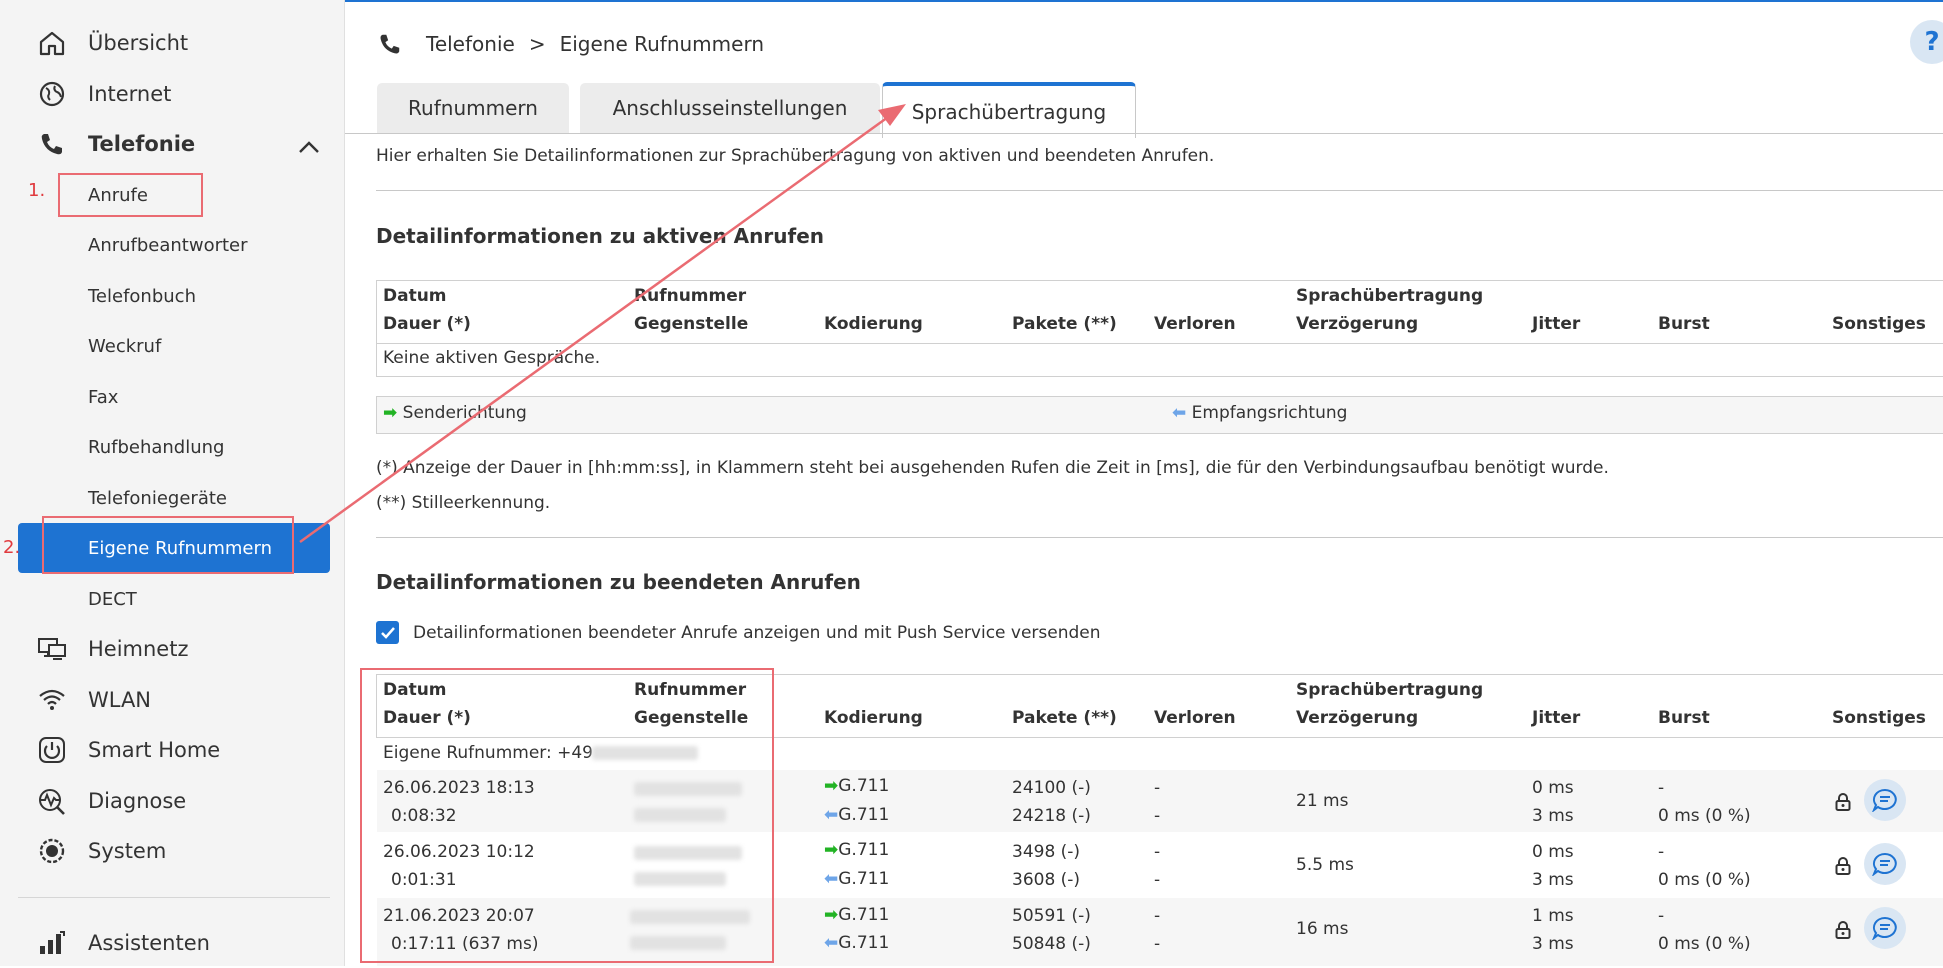  What do you see at coordinates (172, 447) in the screenshot?
I see `sub-rufbehandlung: Rufbehandlung` at bounding box center [172, 447].